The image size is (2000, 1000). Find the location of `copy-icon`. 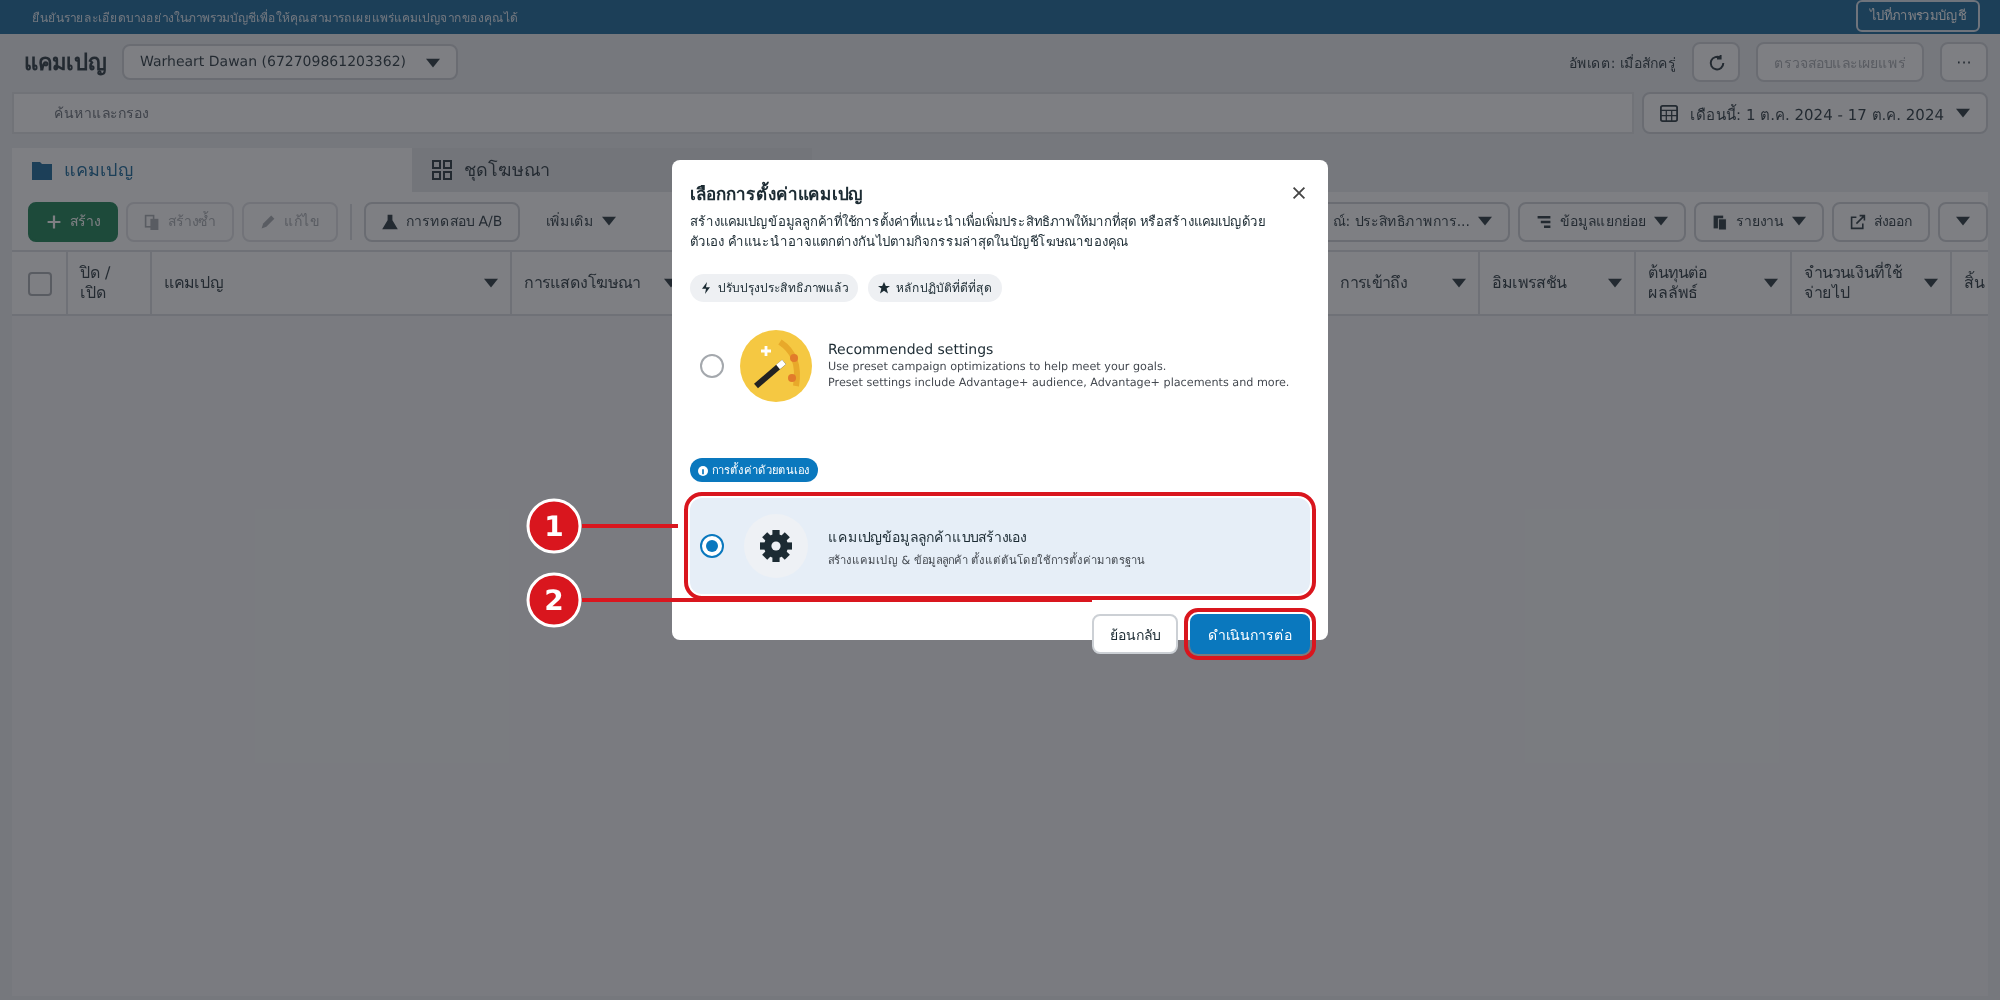

copy-icon is located at coordinates (152, 221).